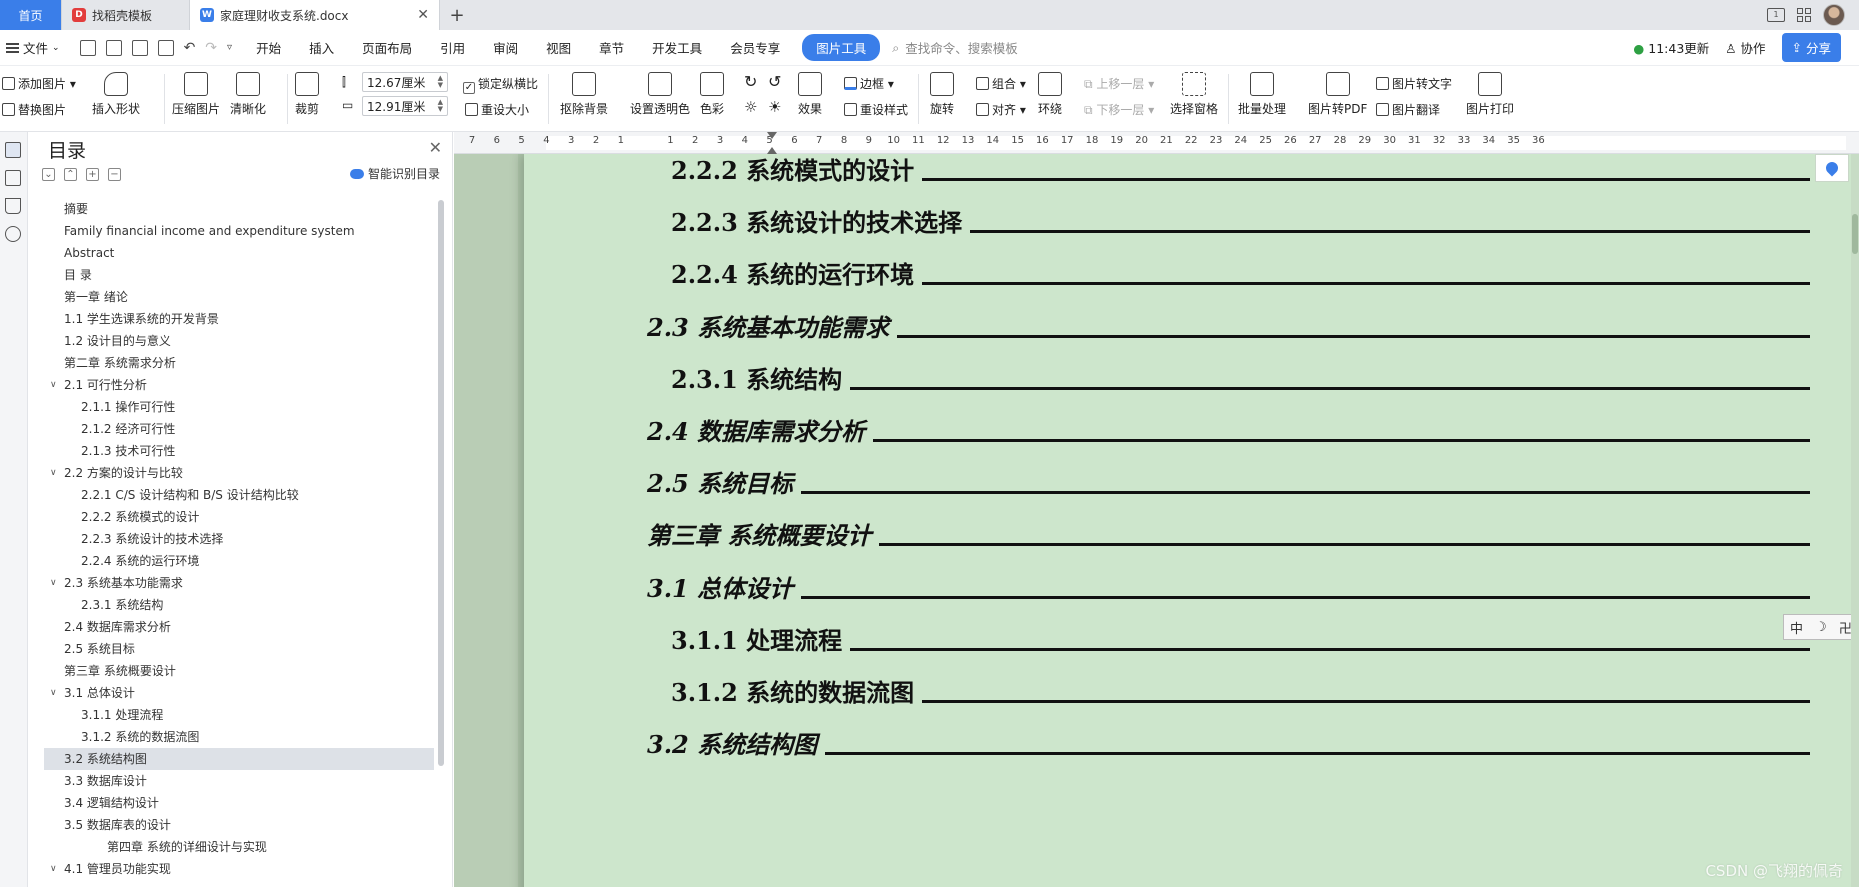 The image size is (1859, 887). Describe the element at coordinates (239, 297) in the screenshot. I see `toc-item: 第一章 绪论` at that location.